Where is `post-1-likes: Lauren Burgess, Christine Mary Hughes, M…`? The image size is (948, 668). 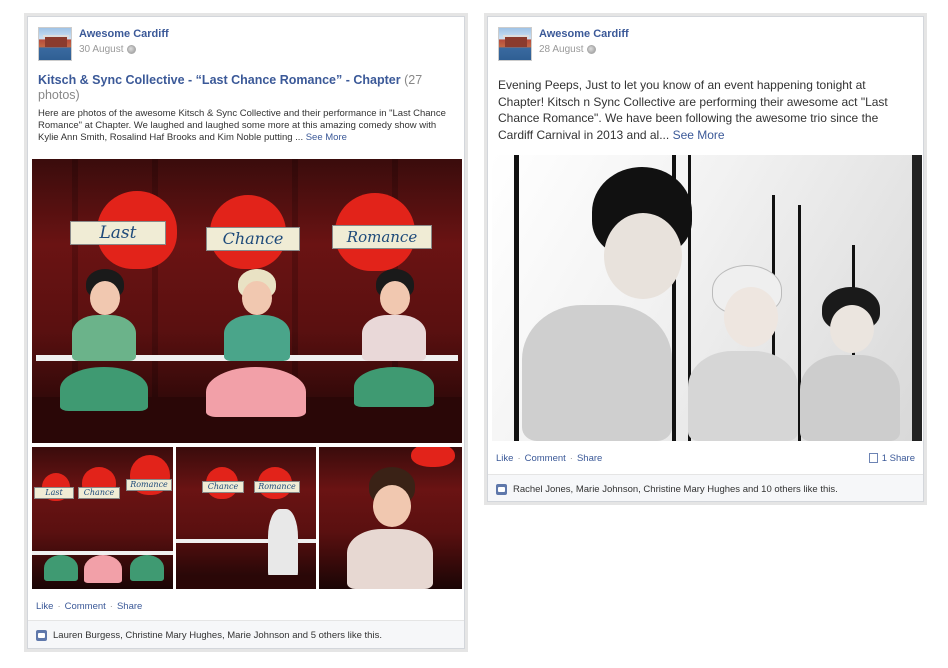
post-1-likes: Lauren Burgess, Christine Mary Hughes, M… is located at coordinates (246, 634).